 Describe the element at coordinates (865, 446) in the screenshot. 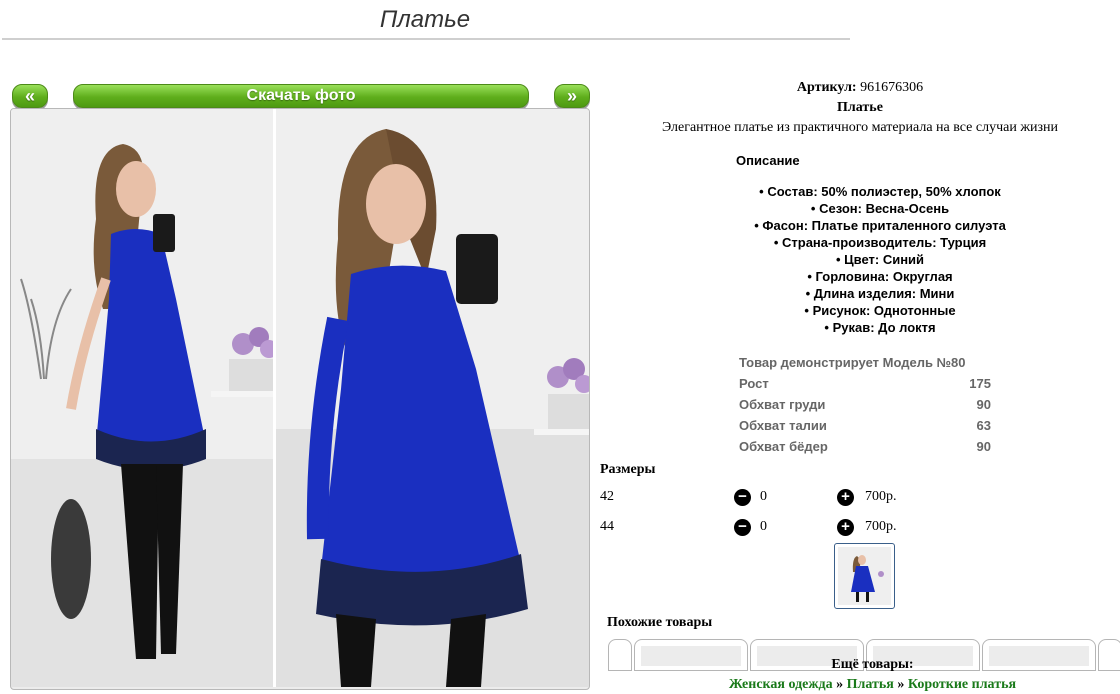

I see `model-row: Обхват бёдер 90` at that location.